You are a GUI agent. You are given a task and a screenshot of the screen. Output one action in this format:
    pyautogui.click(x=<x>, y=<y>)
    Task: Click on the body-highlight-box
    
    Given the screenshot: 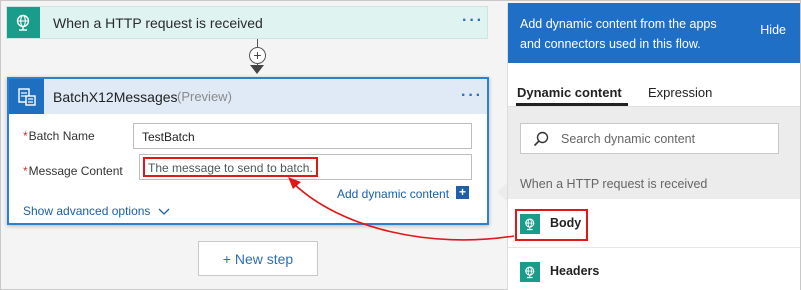 What is the action you would take?
    pyautogui.click(x=551, y=225)
    